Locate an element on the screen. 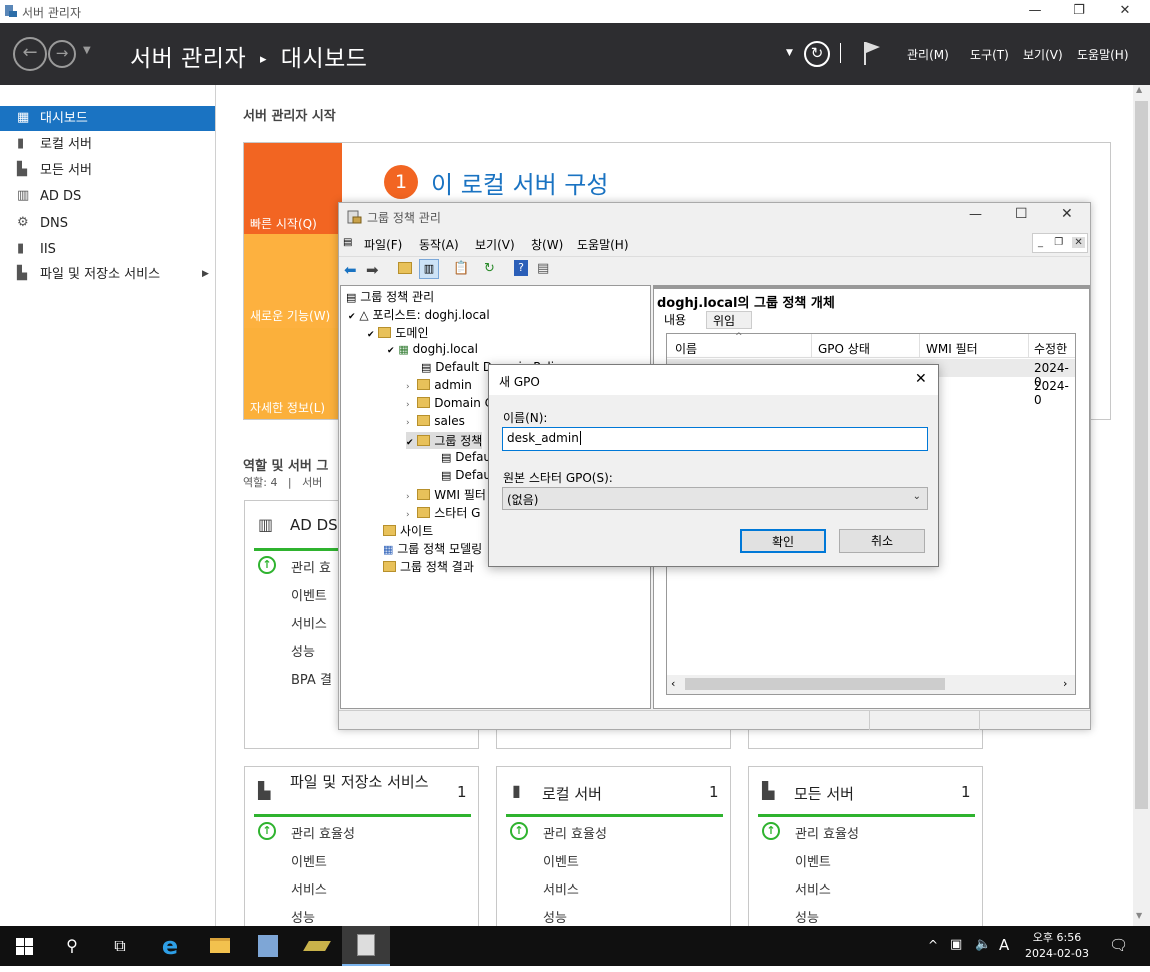  menu-tools: 도구(T) is located at coordinates (989, 54).